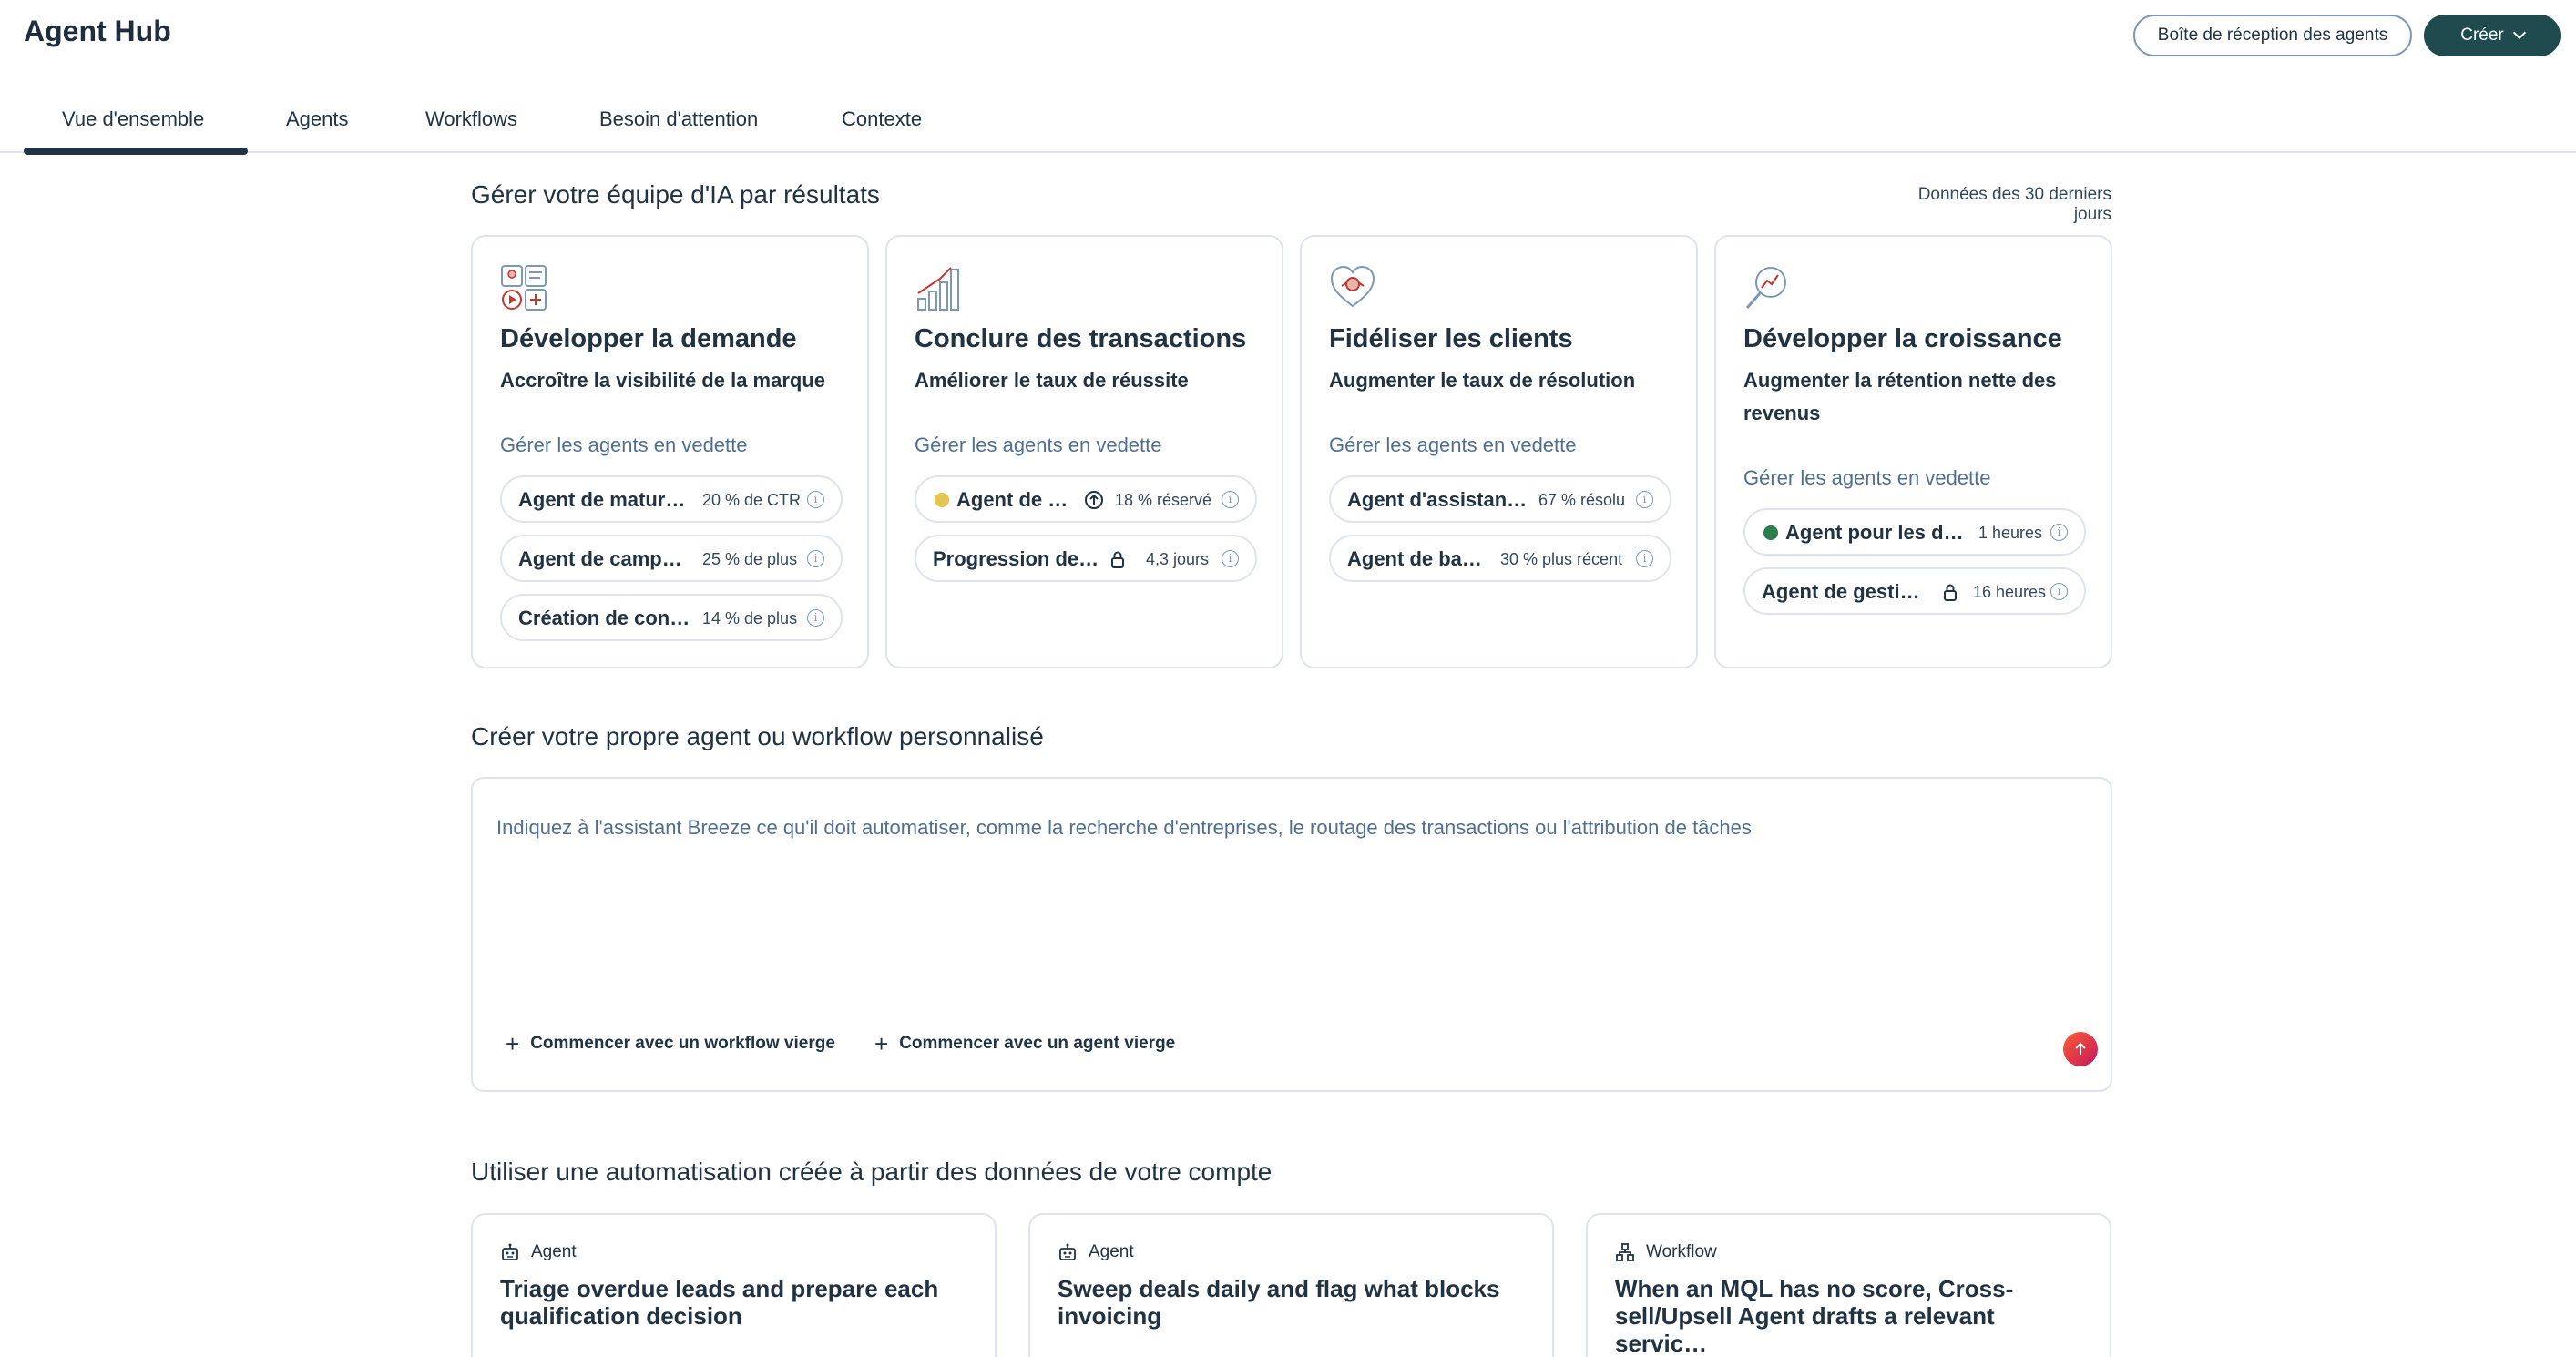 The height and width of the screenshot is (1357, 2576). What do you see at coordinates (2519, 33) in the screenshot?
I see `chevron-down-icon` at bounding box center [2519, 33].